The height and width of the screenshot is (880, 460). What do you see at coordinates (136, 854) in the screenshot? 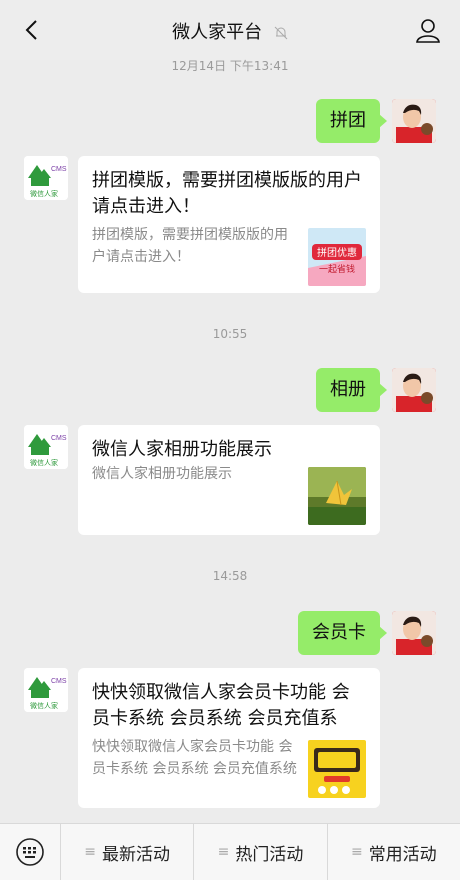
I see `menu-item-label: 最新活动` at bounding box center [136, 854].